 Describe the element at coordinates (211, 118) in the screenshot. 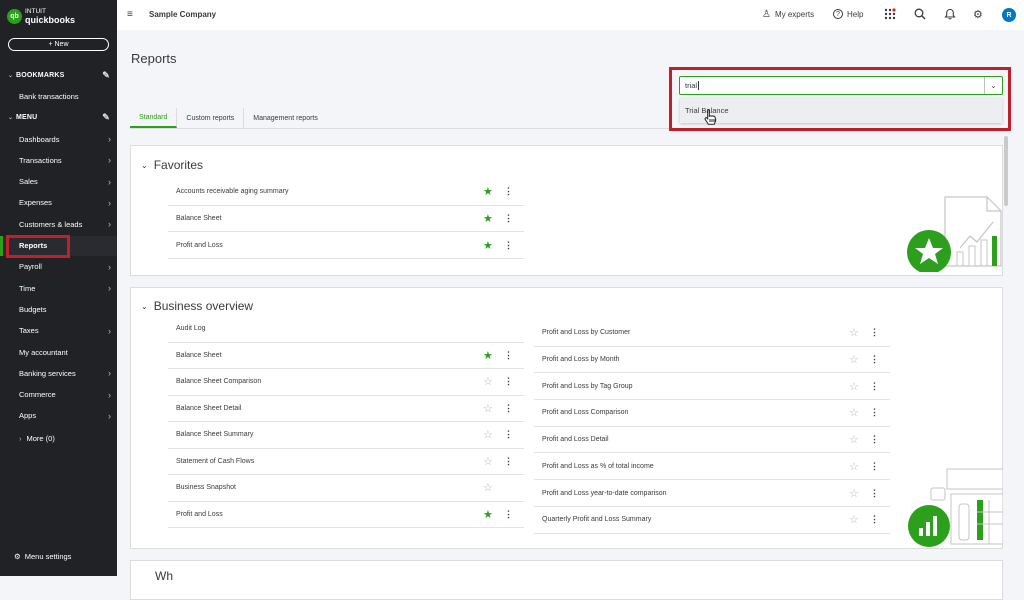

I see `tab-custom-reports: Custom reports` at that location.